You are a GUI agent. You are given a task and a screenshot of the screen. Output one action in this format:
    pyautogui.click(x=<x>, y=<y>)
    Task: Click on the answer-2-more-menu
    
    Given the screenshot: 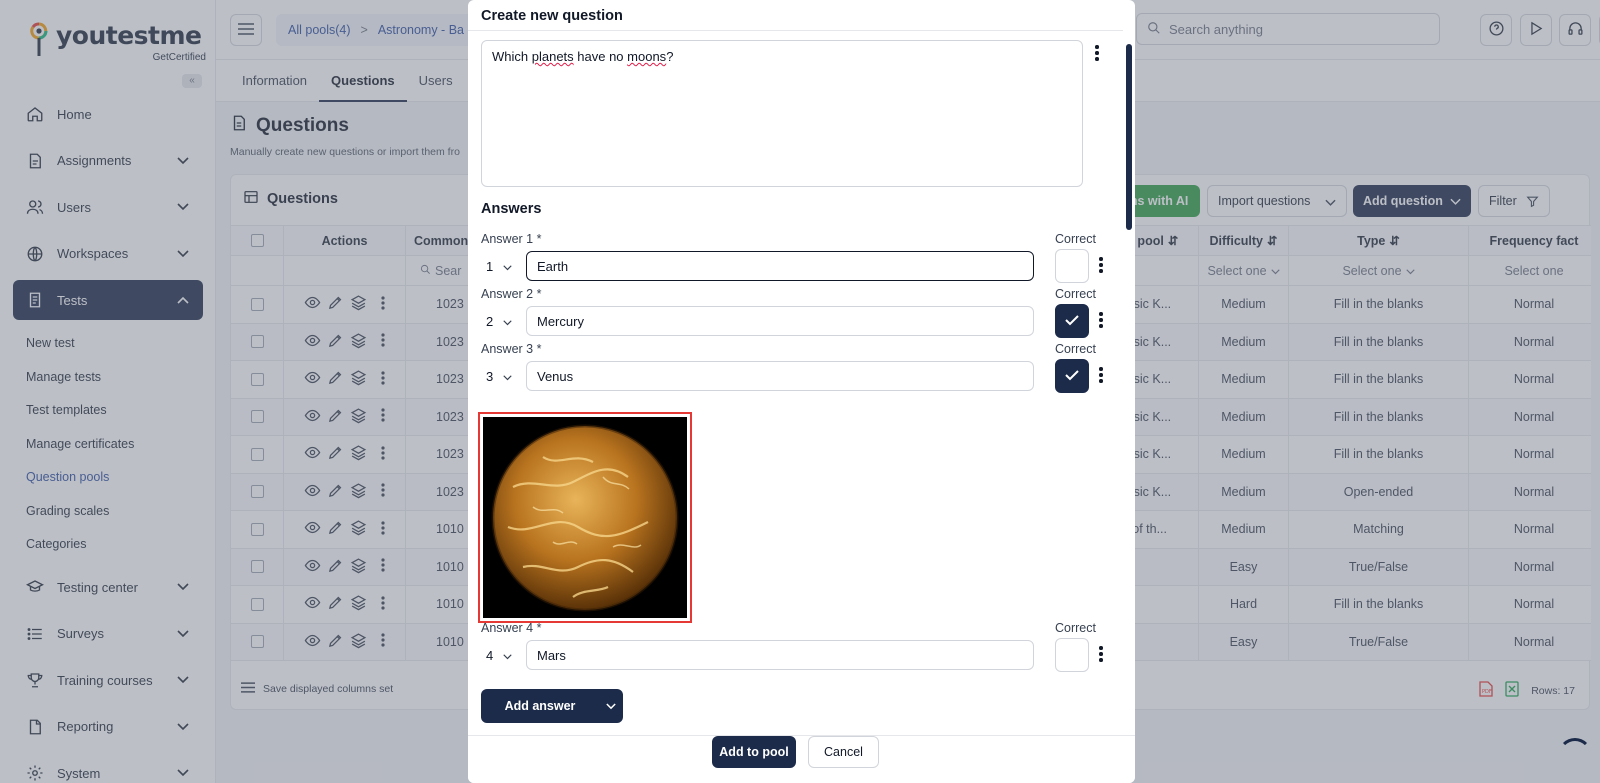 What is the action you would take?
    pyautogui.click(x=1101, y=320)
    